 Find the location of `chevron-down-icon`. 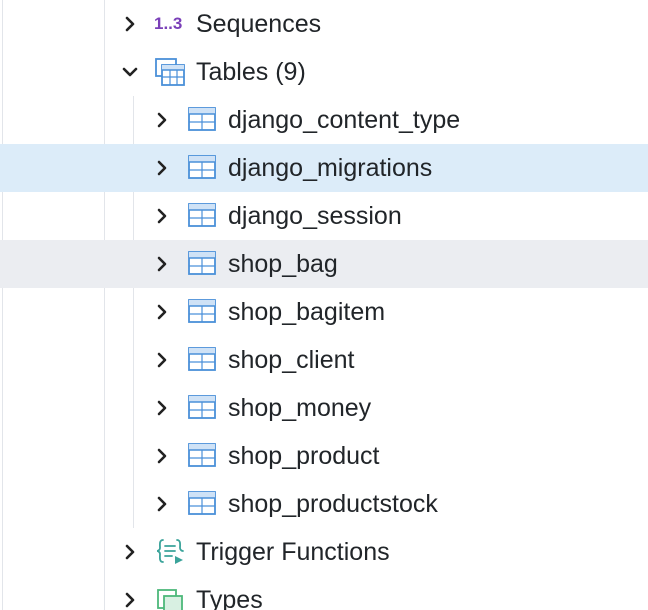

chevron-down-icon is located at coordinates (130, 72).